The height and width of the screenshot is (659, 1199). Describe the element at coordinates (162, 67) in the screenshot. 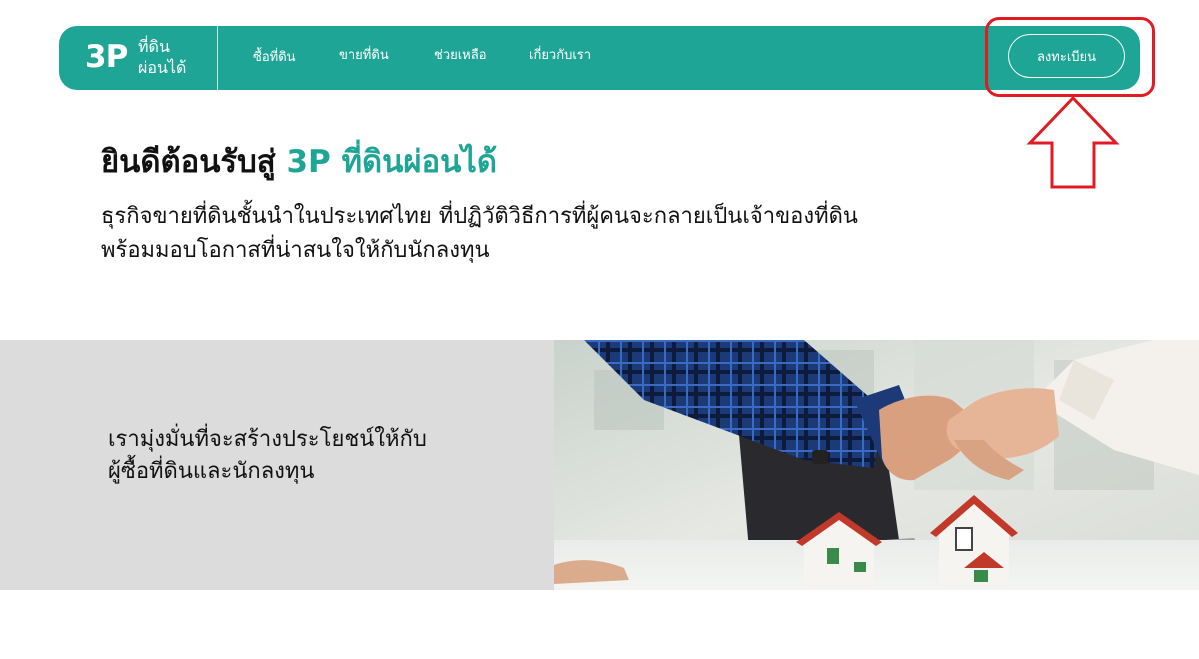

I see `brand-name-line2: ผ่อนได้` at that location.